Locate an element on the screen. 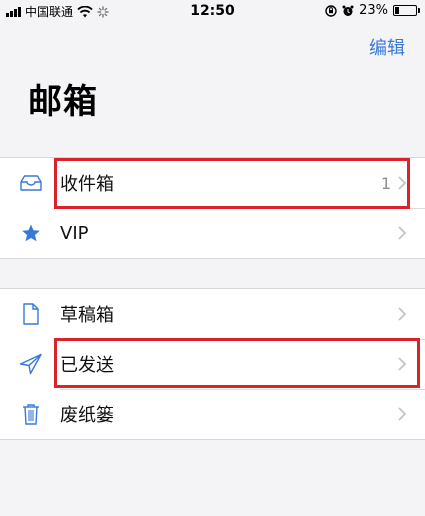 This screenshot has height=516, width=425. mailbox-row-sent: 已发送 is located at coordinates (212, 364).